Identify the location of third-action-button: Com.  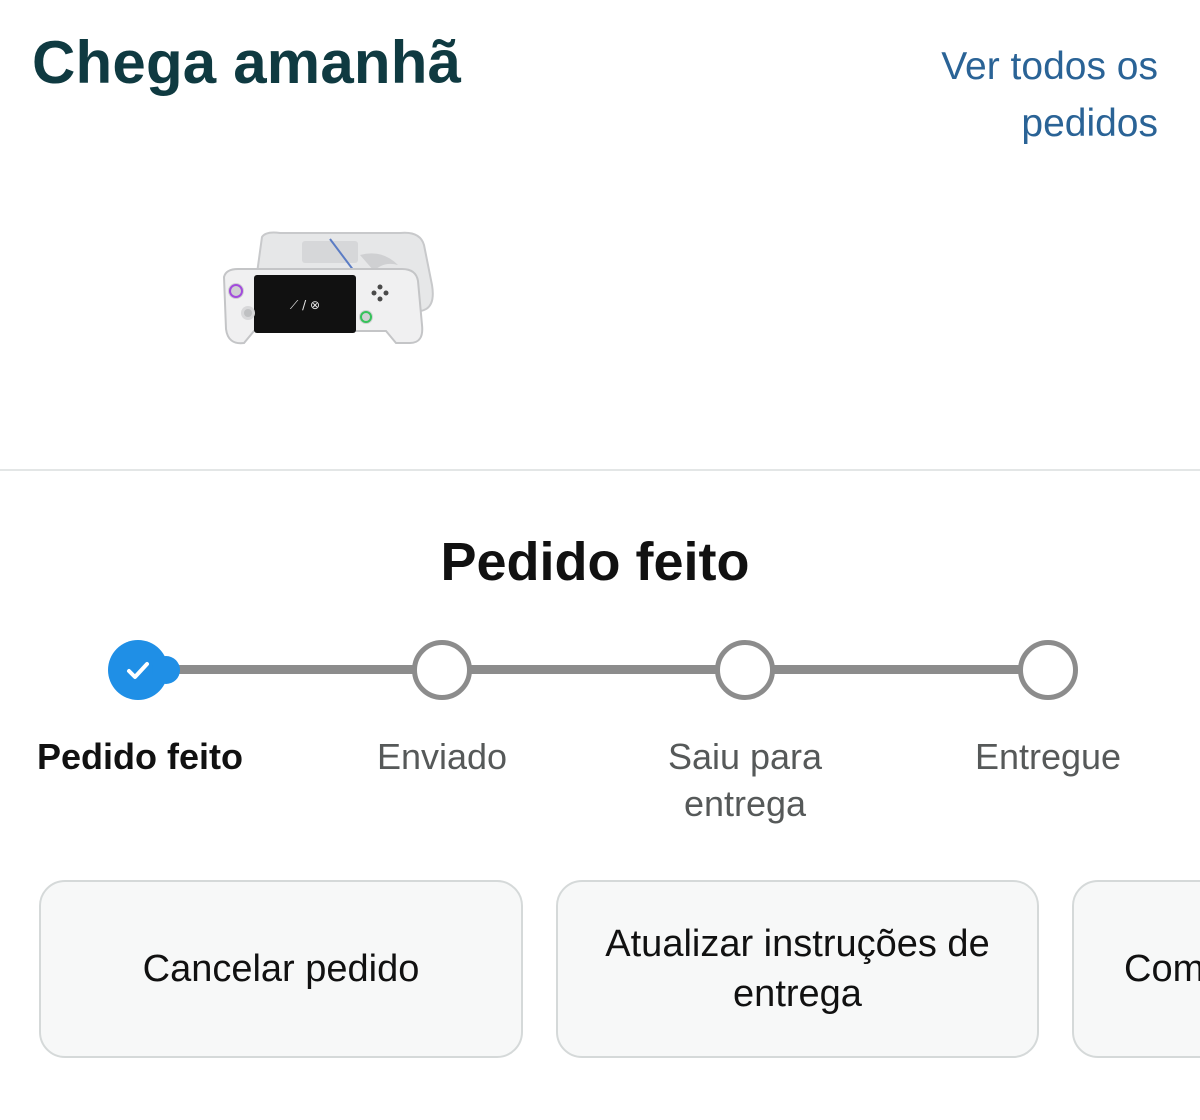
(1136, 969).